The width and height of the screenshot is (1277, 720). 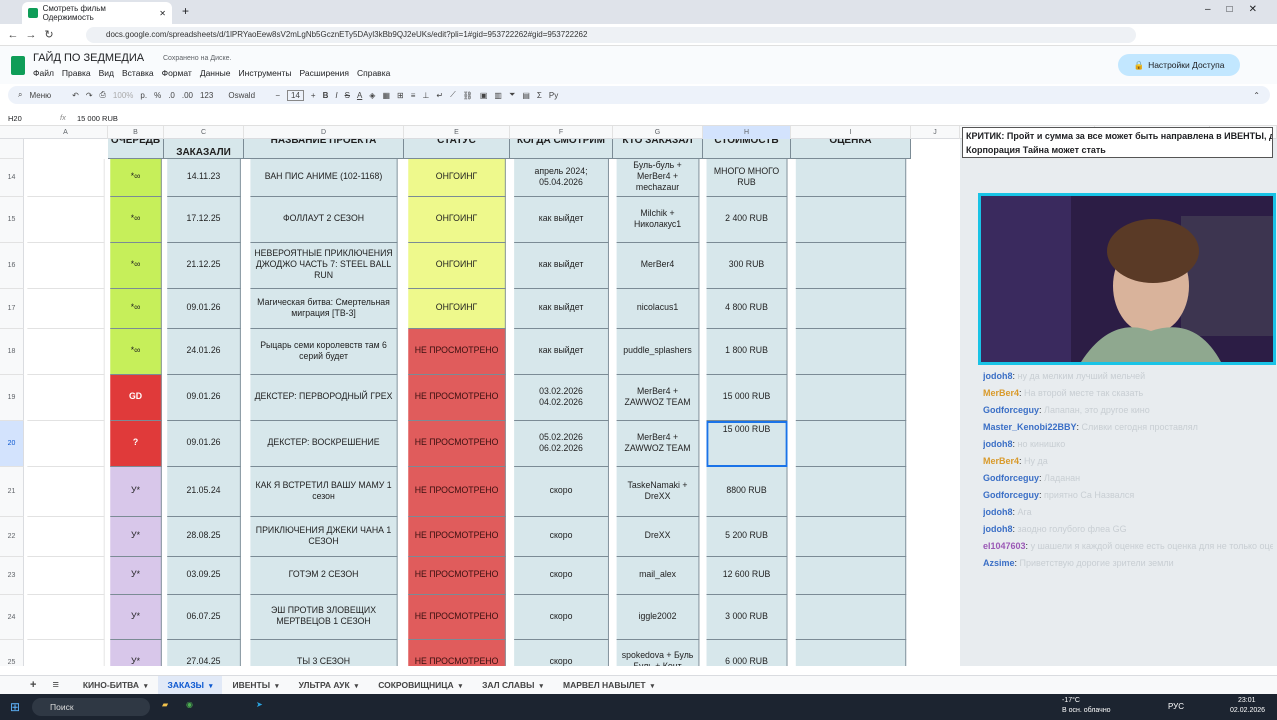 I want to click on formula-input: 15 000 RUB, so click(x=97, y=118).